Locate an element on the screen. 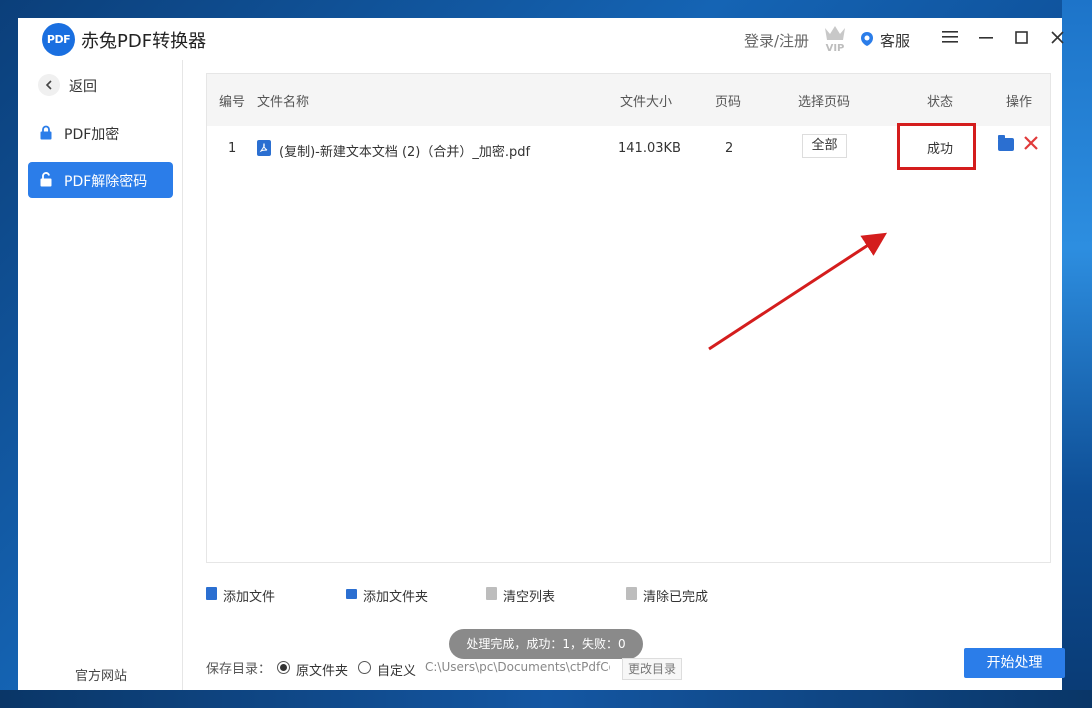  app-title: 赤兔PDF转换器 is located at coordinates (144, 41).